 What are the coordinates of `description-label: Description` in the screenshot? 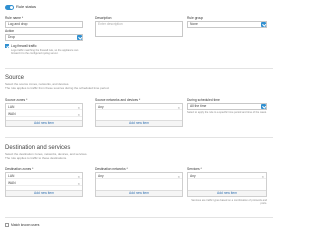 It's located at (103, 18).